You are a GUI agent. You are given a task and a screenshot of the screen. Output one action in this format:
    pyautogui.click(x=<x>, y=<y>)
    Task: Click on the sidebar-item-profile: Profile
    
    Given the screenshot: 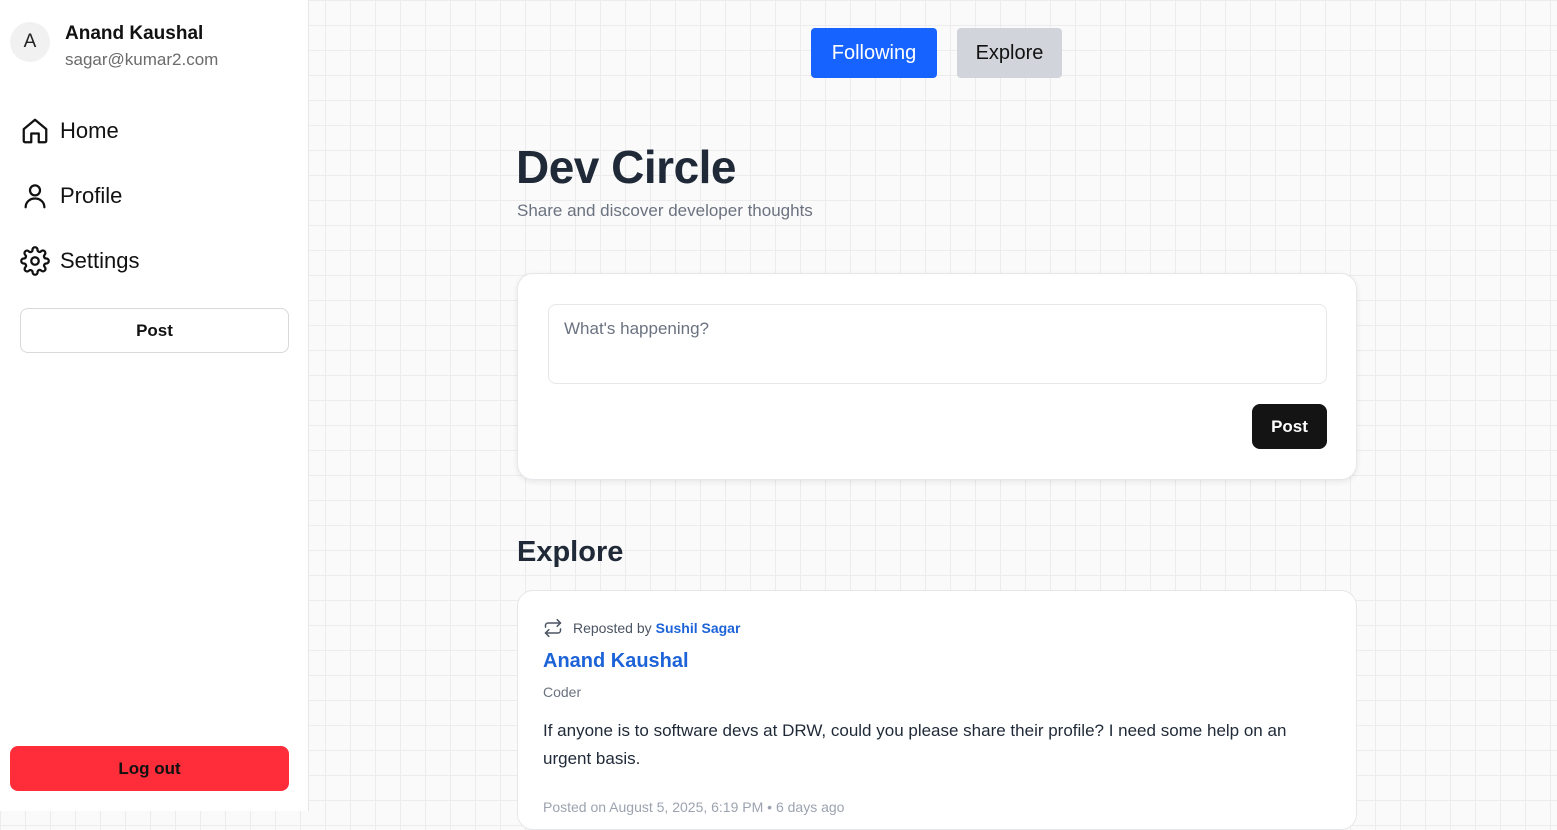 What is the action you would take?
    pyautogui.click(x=80, y=196)
    